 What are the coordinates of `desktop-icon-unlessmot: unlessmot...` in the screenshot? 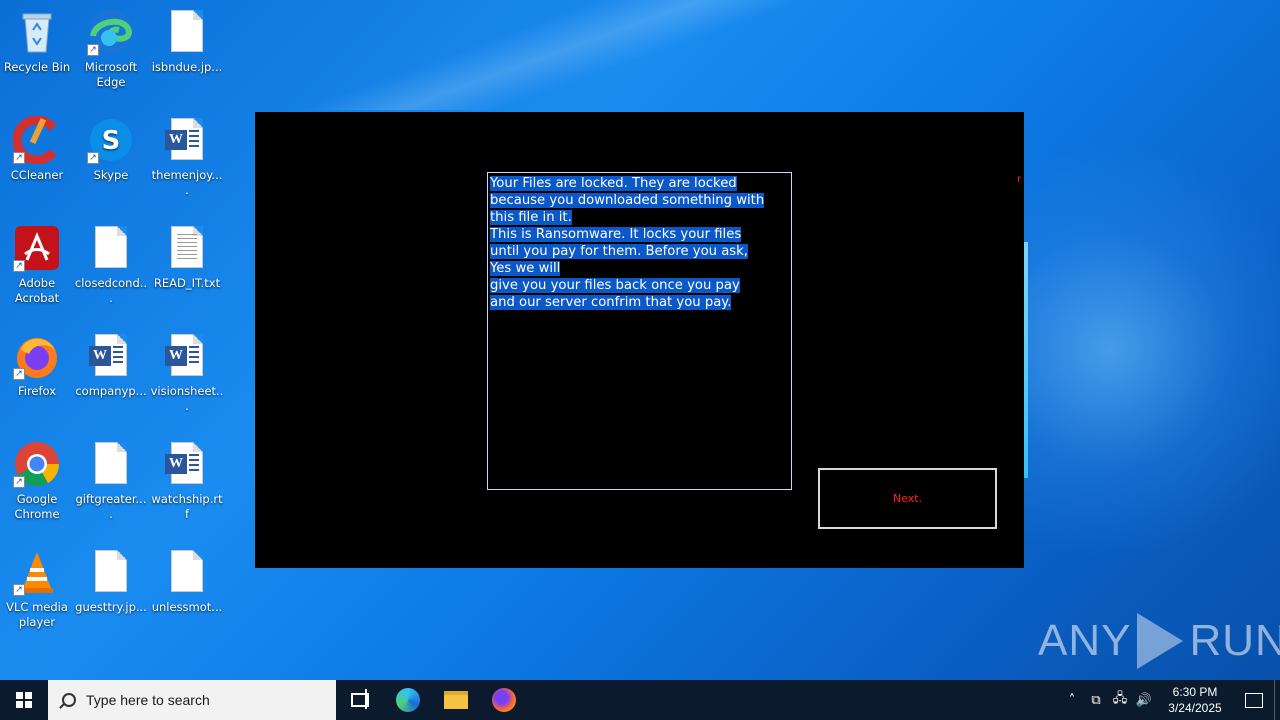 It's located at (187, 592).